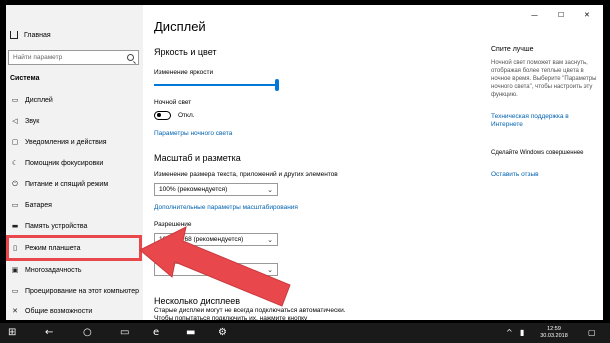 The width and height of the screenshot is (610, 343). I want to click on back-icon: ←, so click(49, 333).